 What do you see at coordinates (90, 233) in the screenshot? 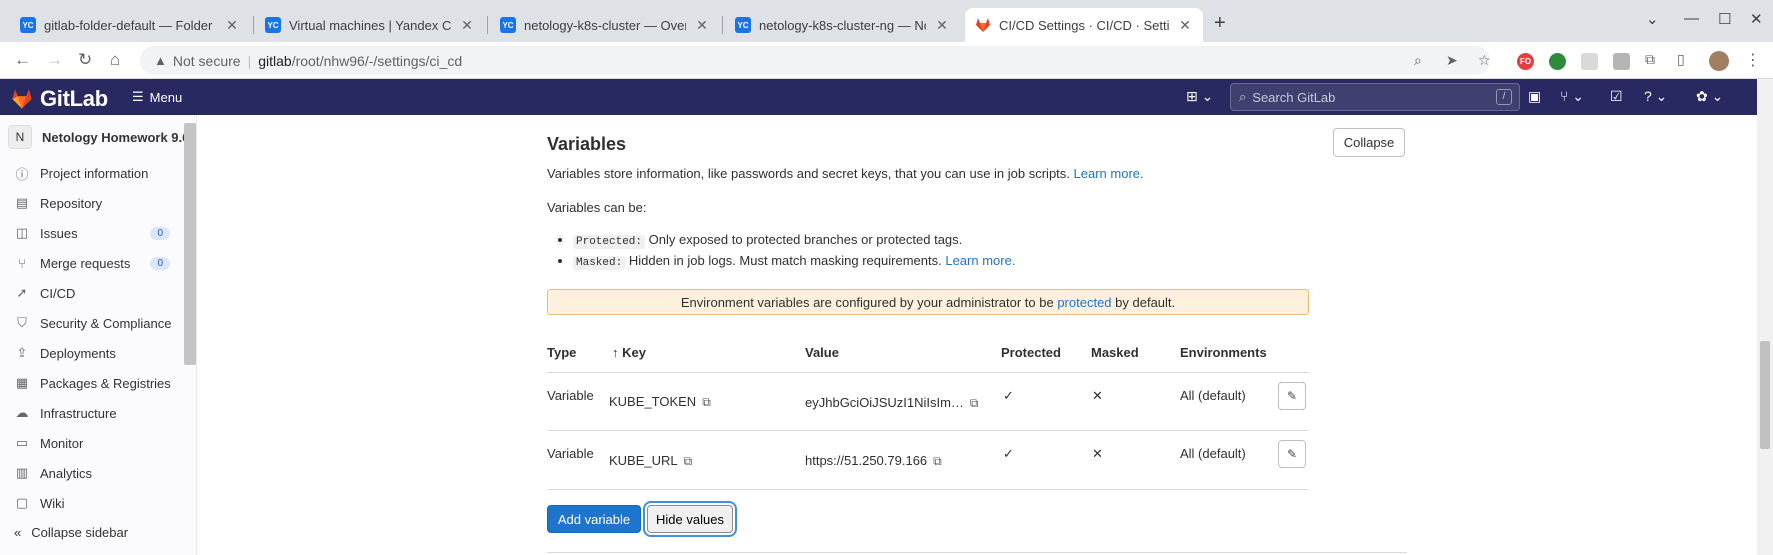
I see `sidebar-item-issues: ◫ Issues 0` at bounding box center [90, 233].